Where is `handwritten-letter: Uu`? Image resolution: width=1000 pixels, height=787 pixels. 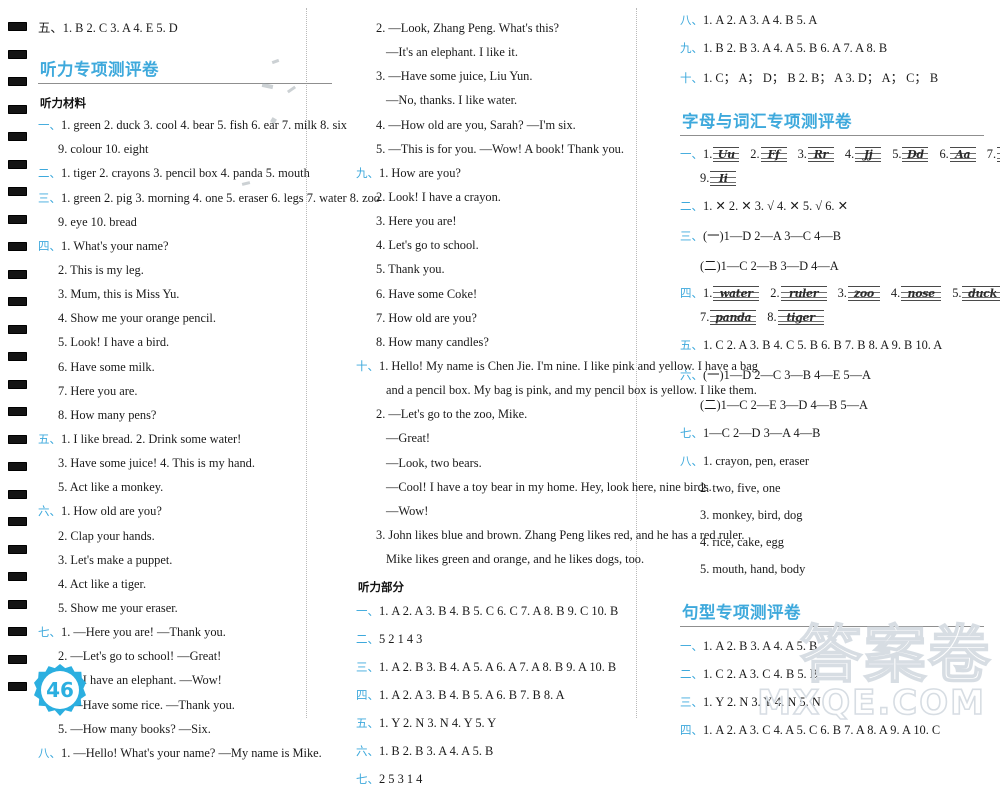 handwritten-letter: Uu is located at coordinates (726, 154).